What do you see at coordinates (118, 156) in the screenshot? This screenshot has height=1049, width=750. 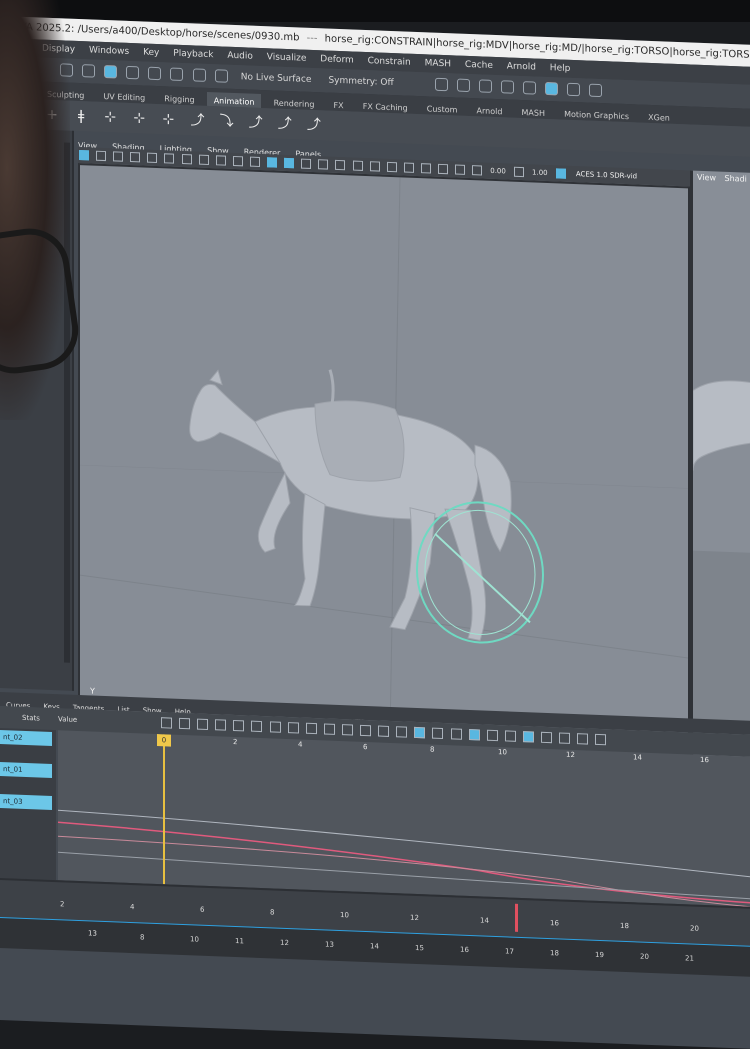 I see `bookmark-icon` at bounding box center [118, 156].